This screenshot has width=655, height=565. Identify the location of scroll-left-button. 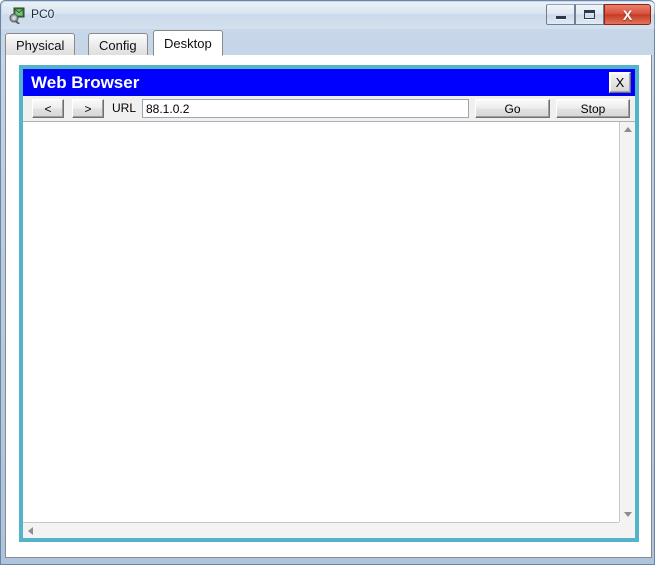
(30, 530).